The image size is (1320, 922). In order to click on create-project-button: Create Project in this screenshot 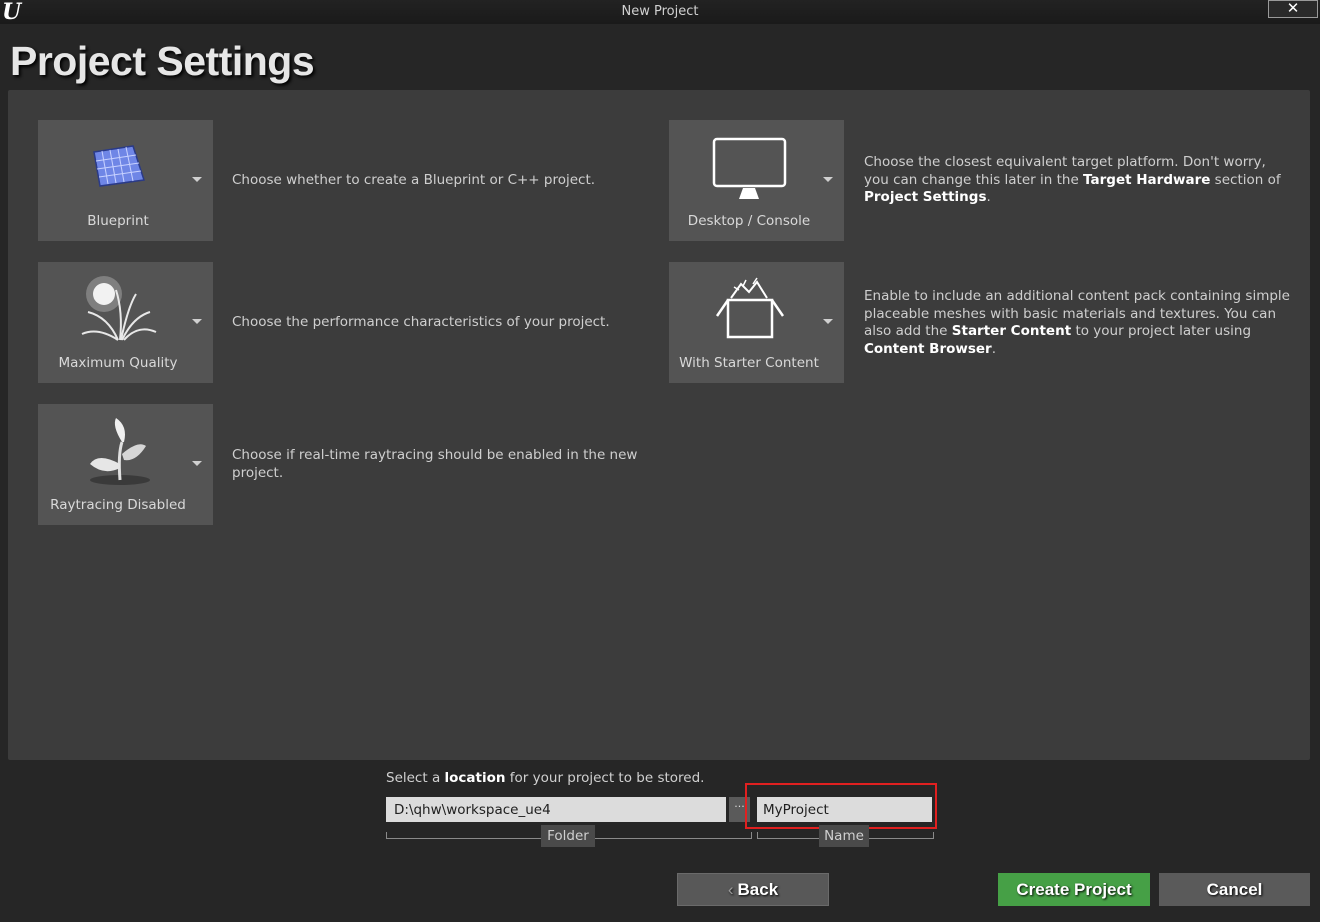, I will do `click(1074, 889)`.